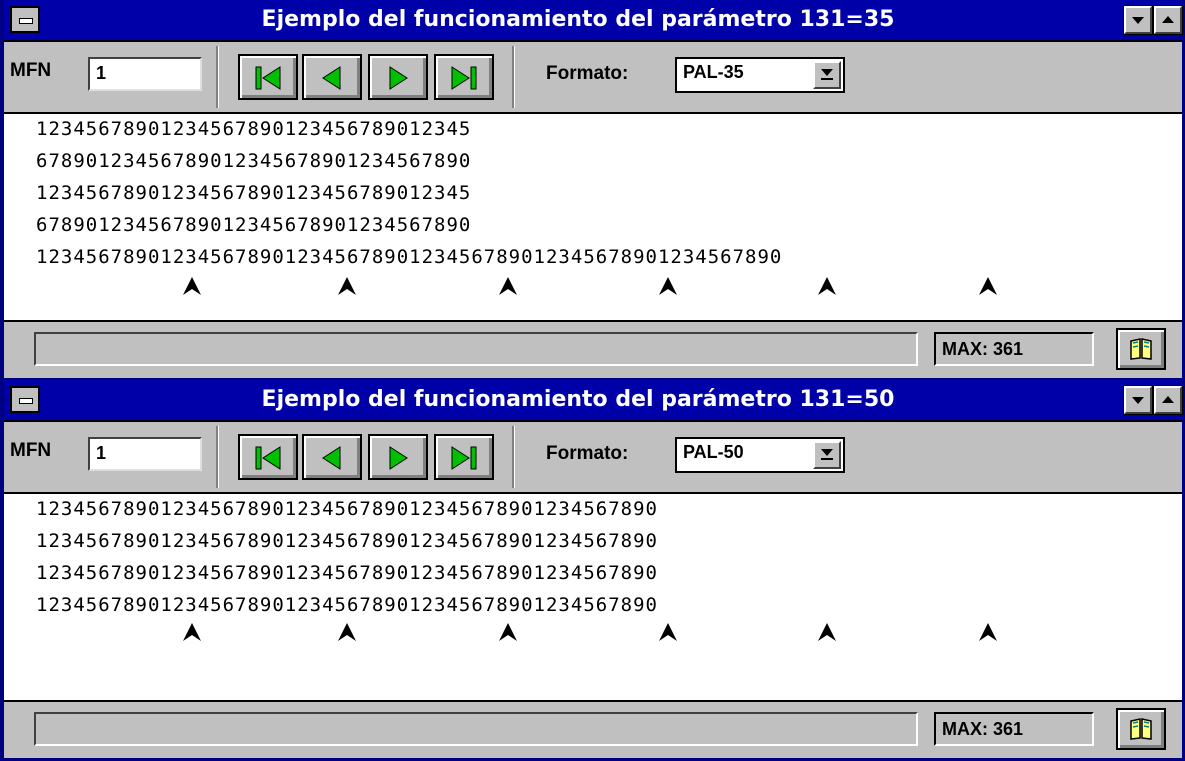 This screenshot has height=761, width=1185. Describe the element at coordinates (713, 72) in the screenshot. I see `format-value: PAL-35` at that location.